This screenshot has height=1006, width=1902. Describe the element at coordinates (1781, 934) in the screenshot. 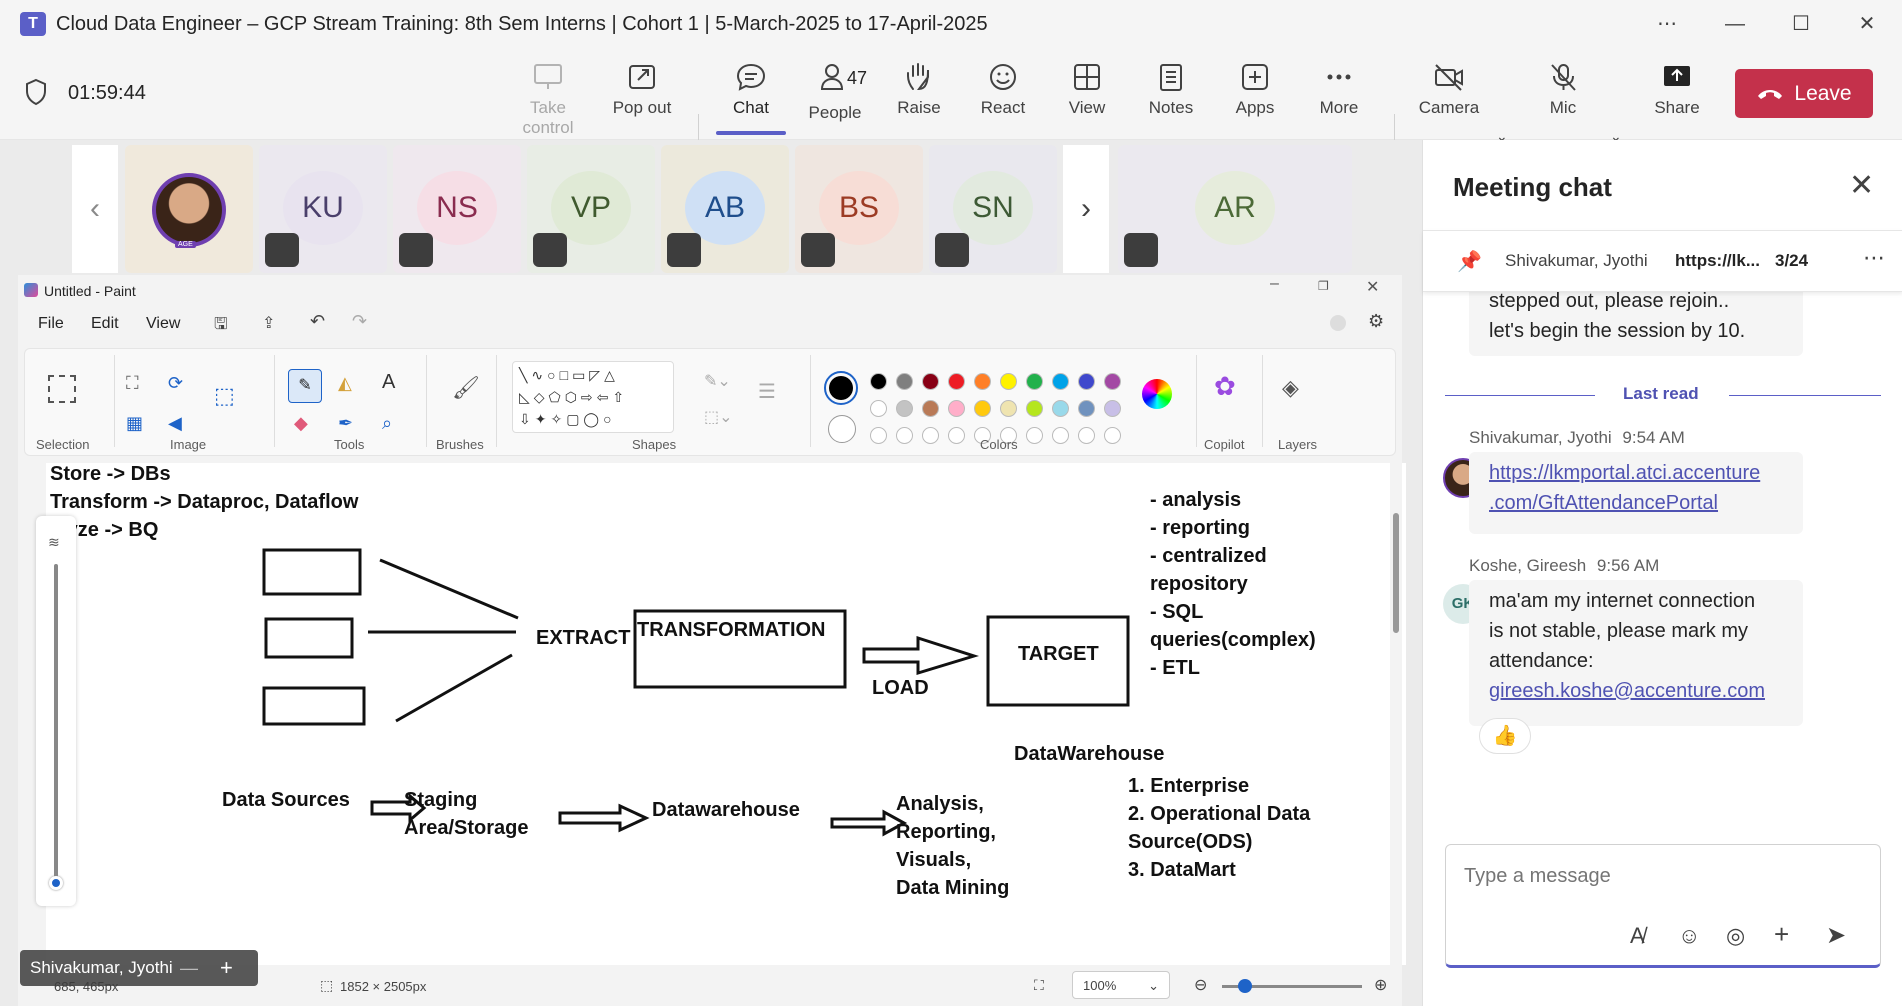

I see `attach-plus-icon: +` at that location.